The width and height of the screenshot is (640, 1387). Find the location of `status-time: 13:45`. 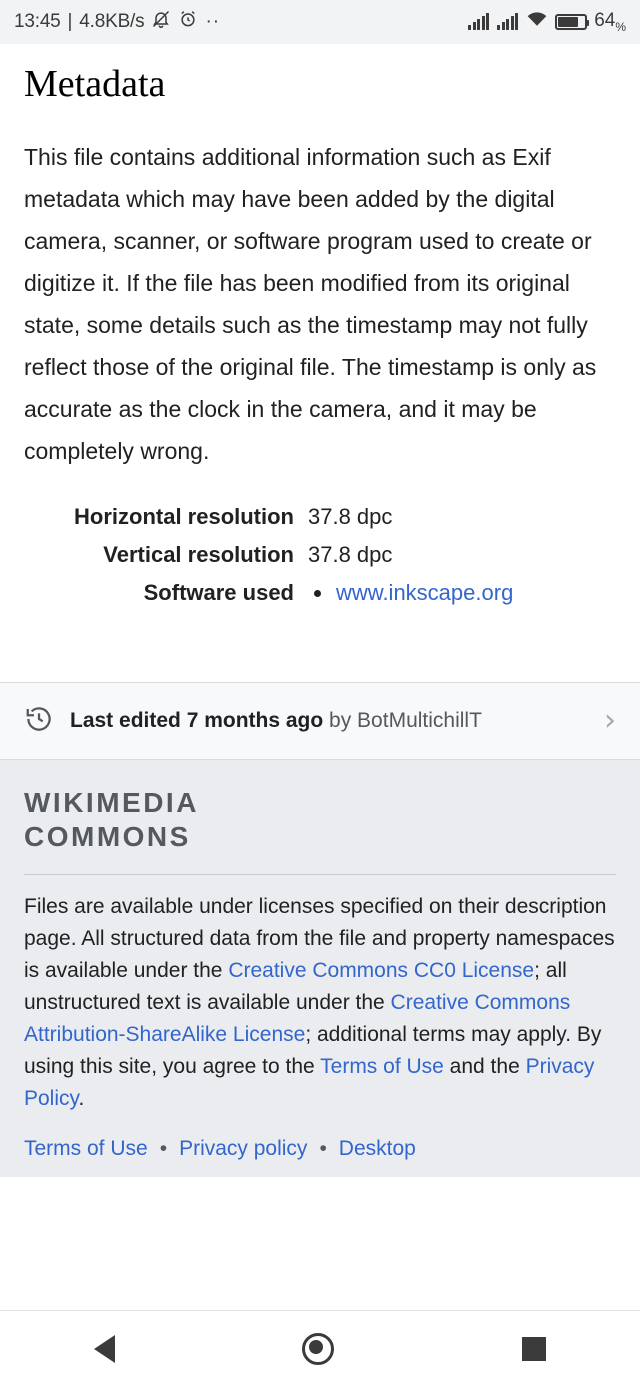

status-time: 13:45 is located at coordinates (37, 21).